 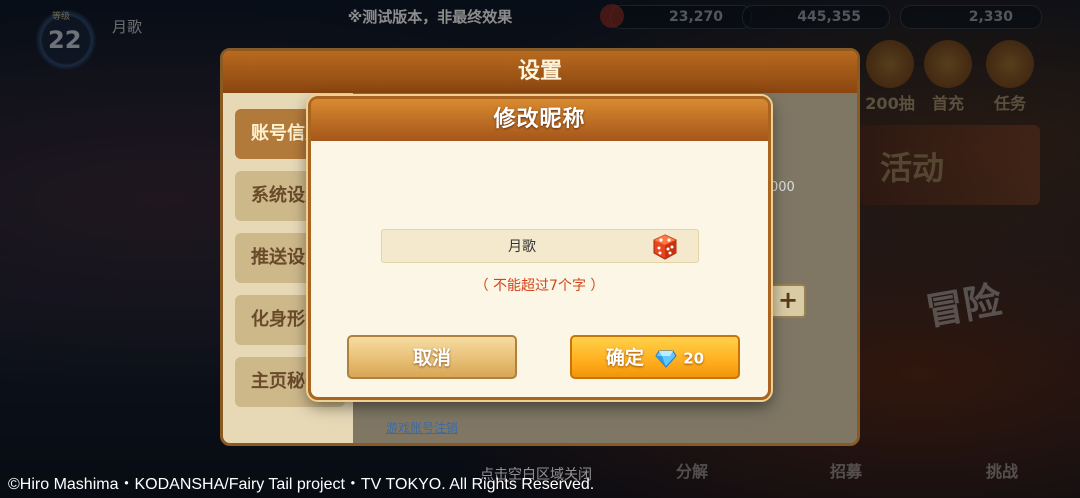 I want to click on cancel-button: 取消, so click(x=432, y=357).